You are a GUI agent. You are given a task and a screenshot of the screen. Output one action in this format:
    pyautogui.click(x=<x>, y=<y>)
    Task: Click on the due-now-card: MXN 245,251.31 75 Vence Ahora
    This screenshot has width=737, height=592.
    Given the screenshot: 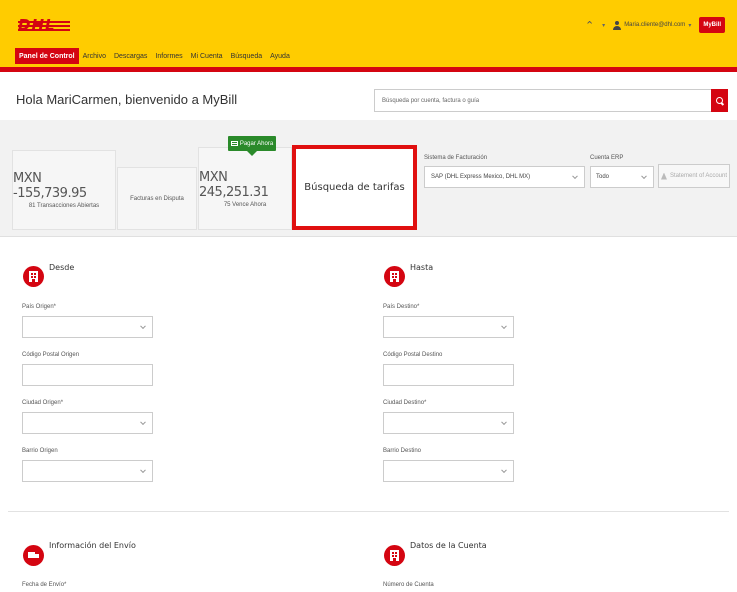 What is the action you would take?
    pyautogui.click(x=245, y=188)
    